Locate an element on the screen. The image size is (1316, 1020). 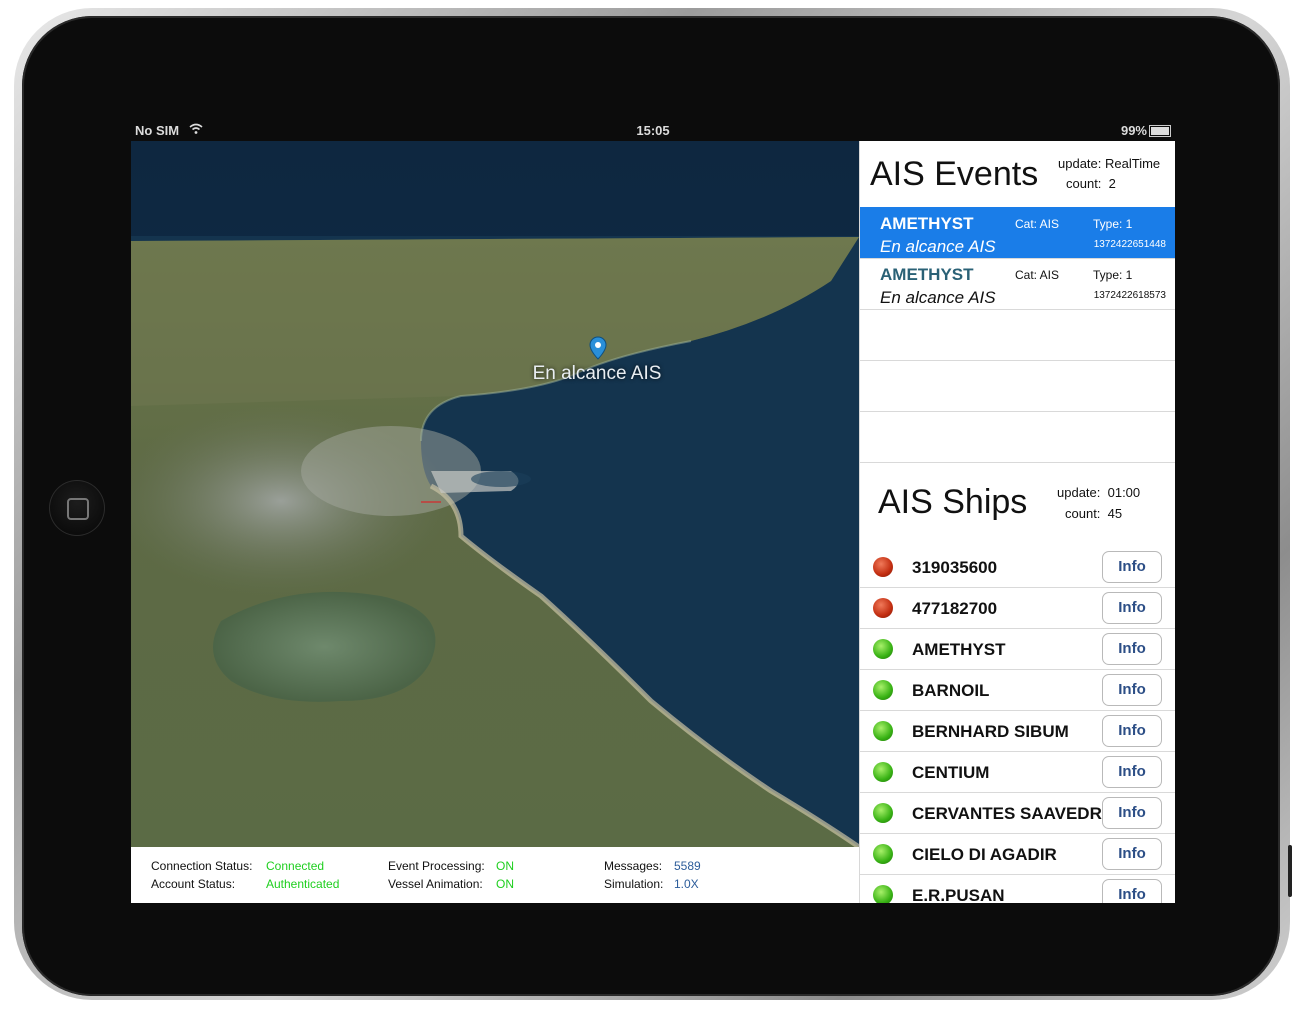
ships-count-value: 45 is located at coordinates (1115, 513).